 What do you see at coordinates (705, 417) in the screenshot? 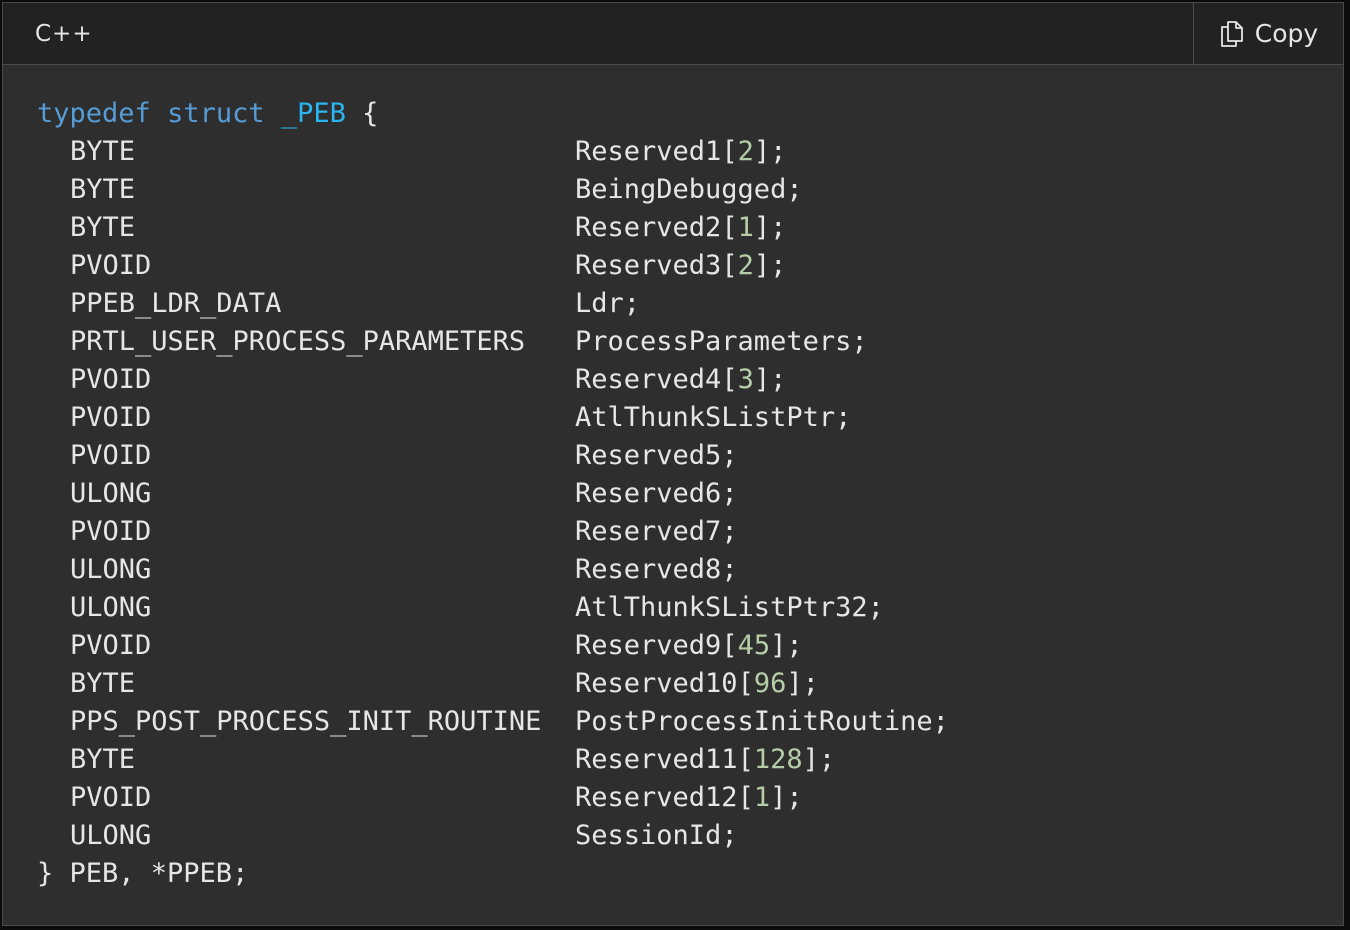
I see `member-name: AtlThunkSListPtr` at bounding box center [705, 417].